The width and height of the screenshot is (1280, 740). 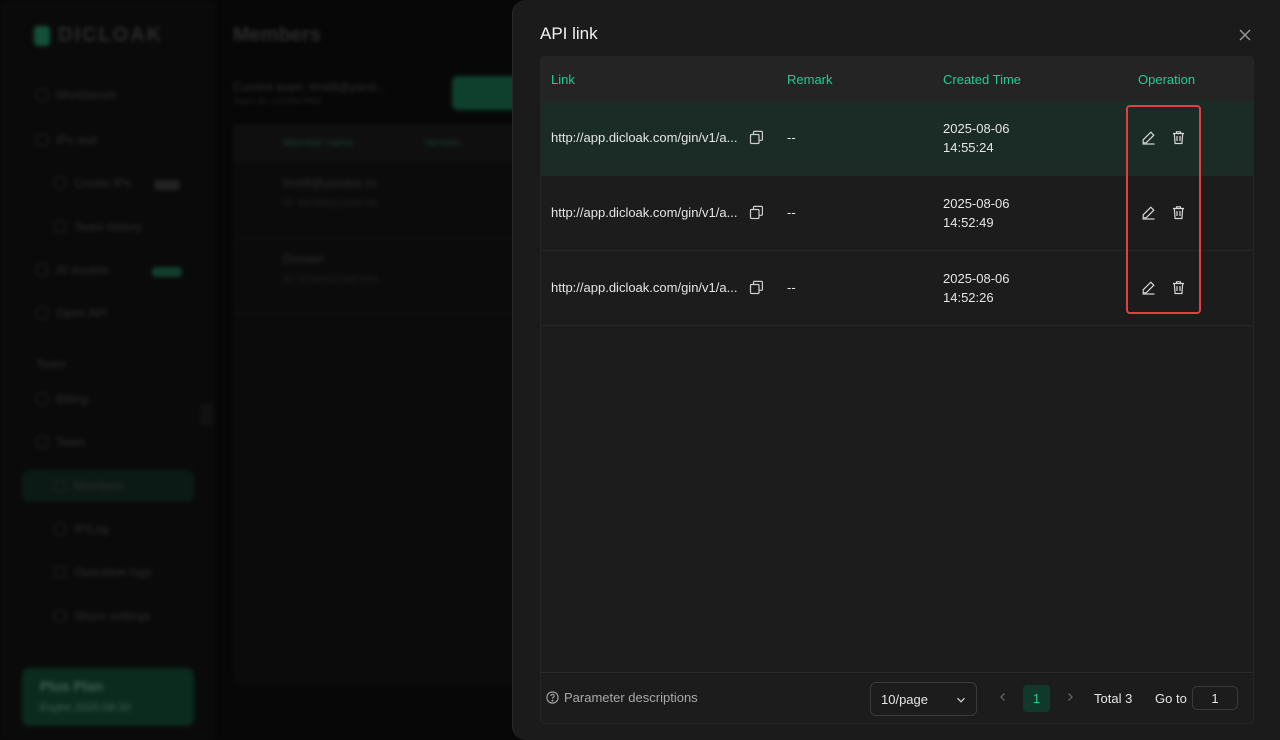 What do you see at coordinates (167, 272) in the screenshot?
I see `badge-new` at bounding box center [167, 272].